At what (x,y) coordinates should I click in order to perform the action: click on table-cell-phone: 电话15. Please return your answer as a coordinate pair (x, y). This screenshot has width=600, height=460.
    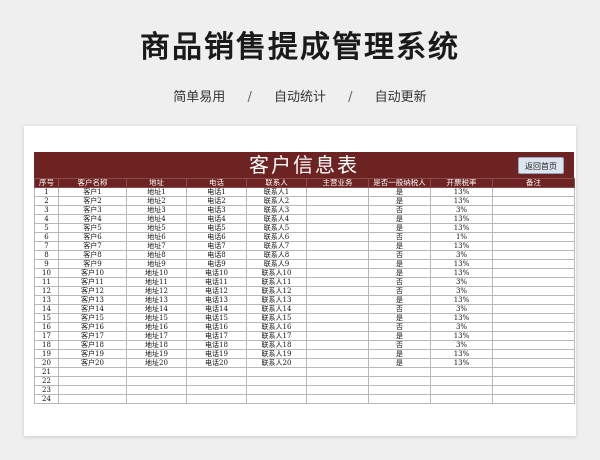
    Looking at the image, I should click on (216, 318).